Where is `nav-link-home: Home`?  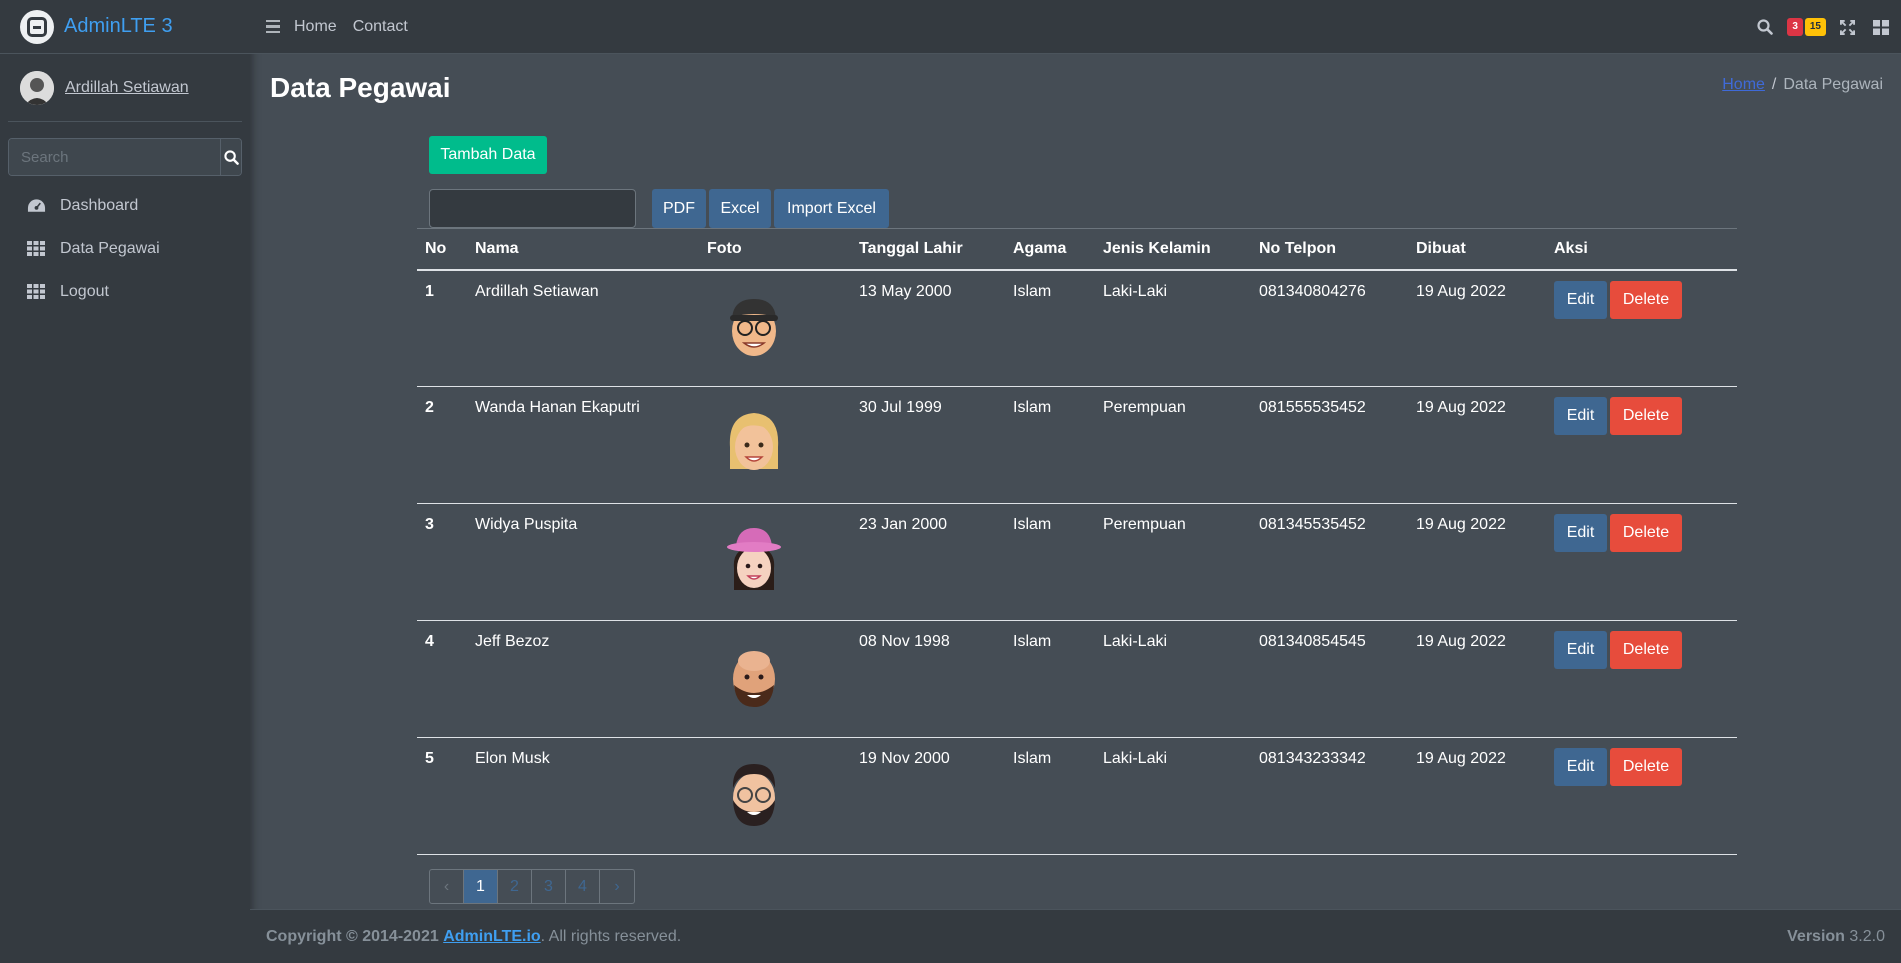
nav-link-home: Home is located at coordinates (315, 27).